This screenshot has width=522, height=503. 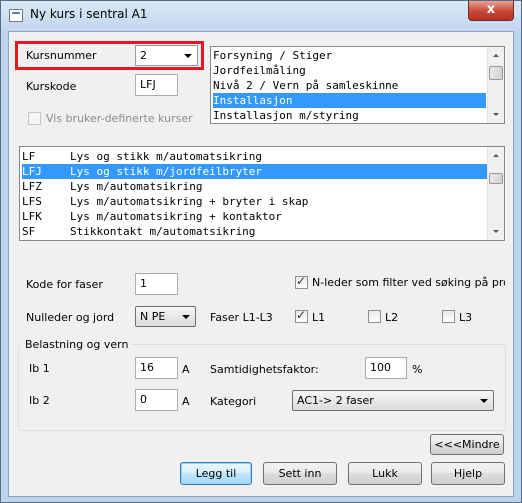 What do you see at coordinates (166, 156) in the screenshot?
I see `course-desc: Lys og stikk m/automatsikring` at bounding box center [166, 156].